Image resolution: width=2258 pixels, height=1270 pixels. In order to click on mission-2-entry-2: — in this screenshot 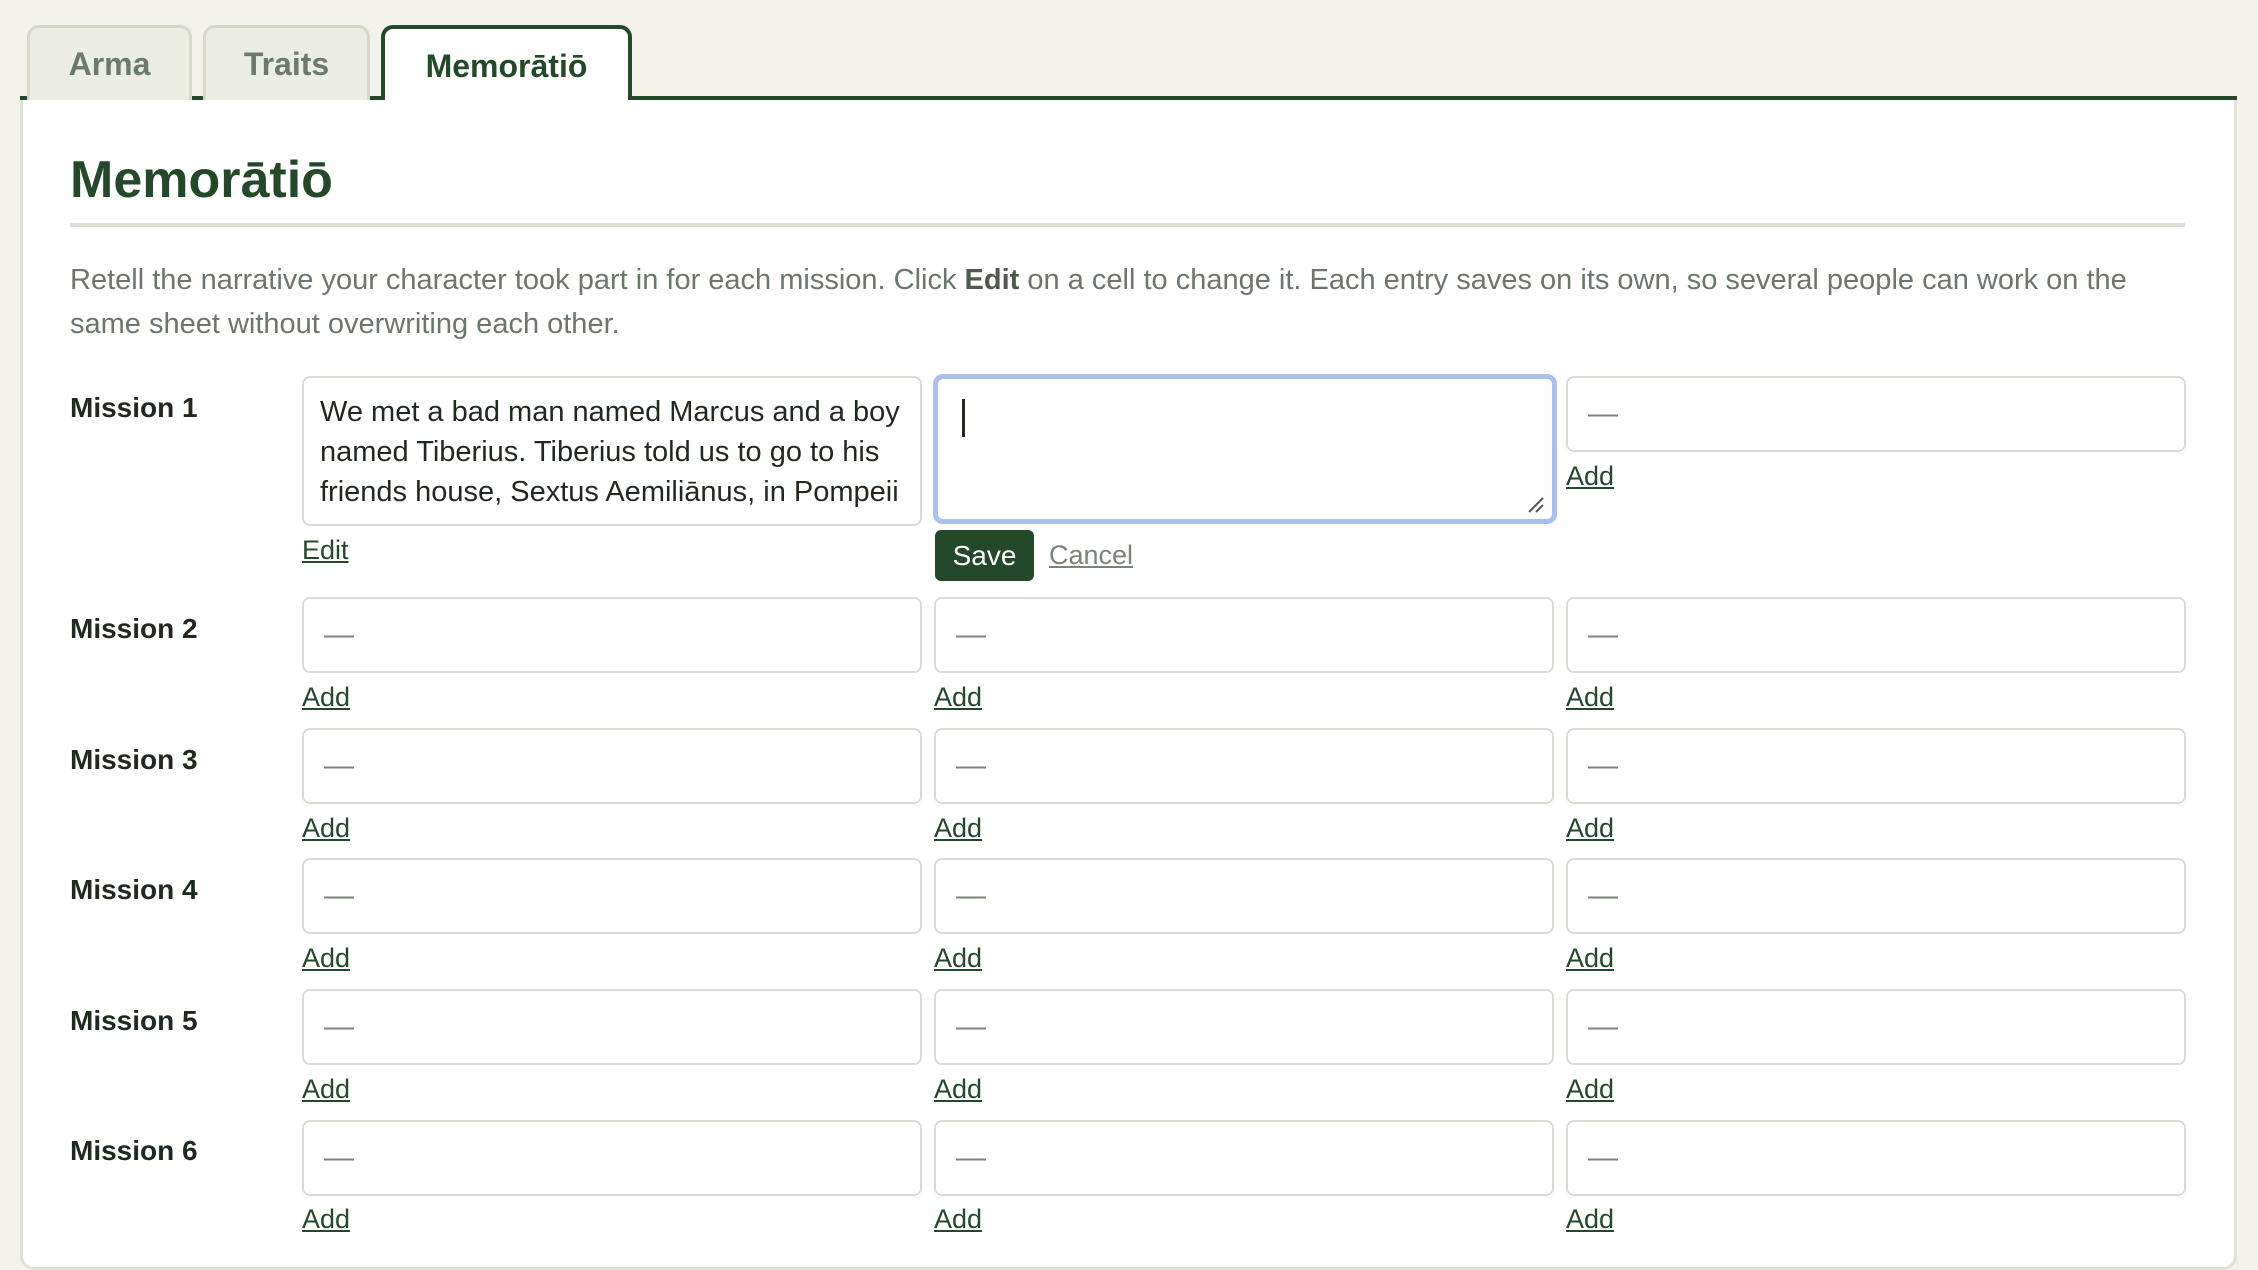, I will do `click(1244, 635)`.